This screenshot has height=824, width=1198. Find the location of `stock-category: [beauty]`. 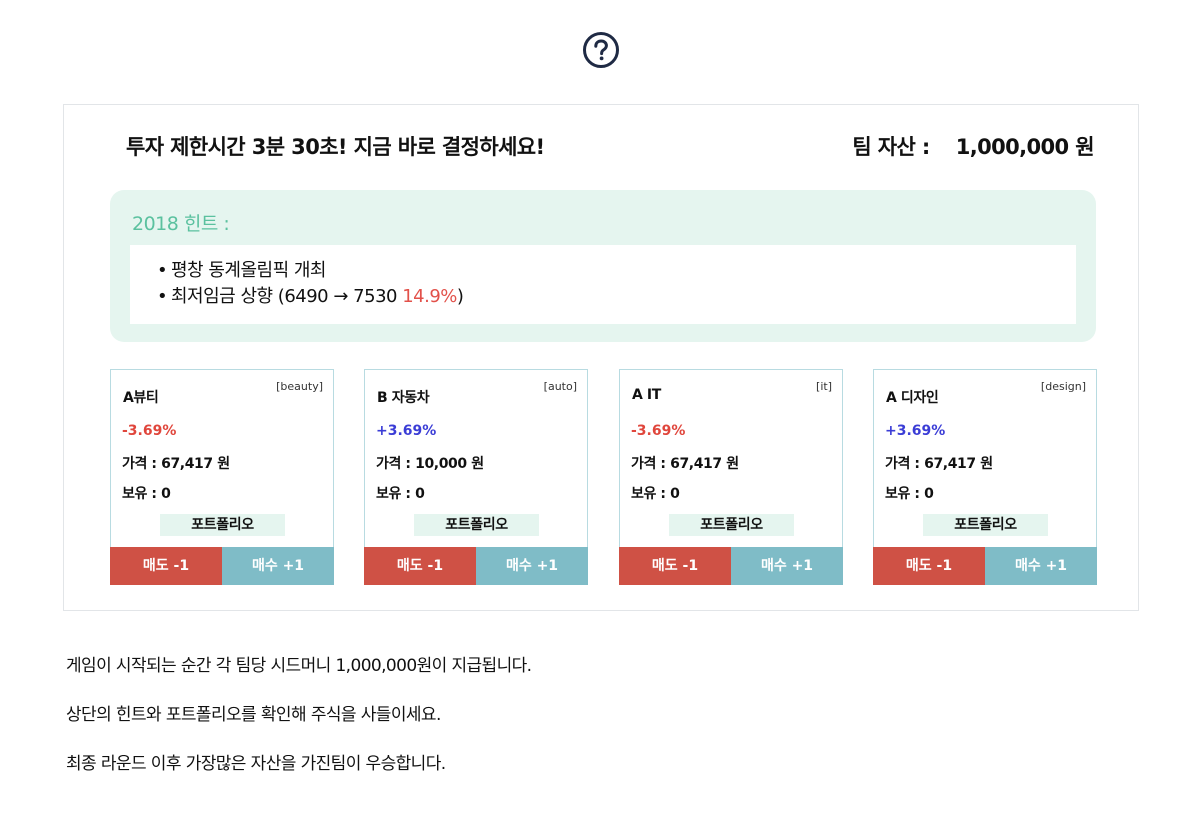

stock-category: [beauty] is located at coordinates (299, 386).